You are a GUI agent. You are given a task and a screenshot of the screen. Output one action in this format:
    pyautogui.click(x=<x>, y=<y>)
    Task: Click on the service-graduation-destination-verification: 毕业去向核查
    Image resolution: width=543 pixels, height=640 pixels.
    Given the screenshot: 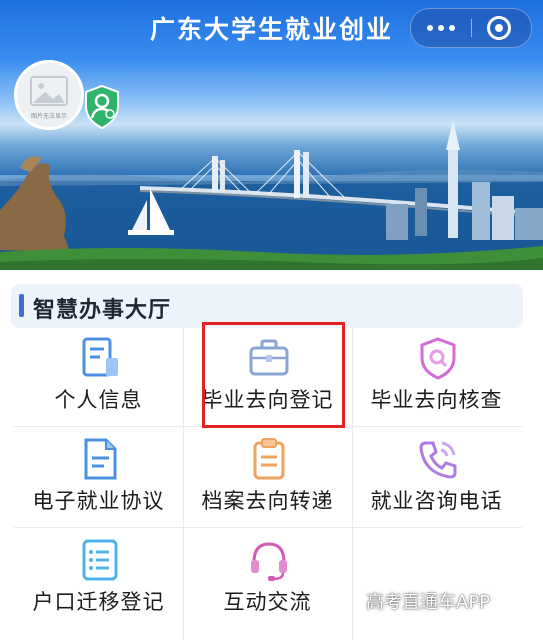 What is the action you would take?
    pyautogui.click(x=436, y=376)
    